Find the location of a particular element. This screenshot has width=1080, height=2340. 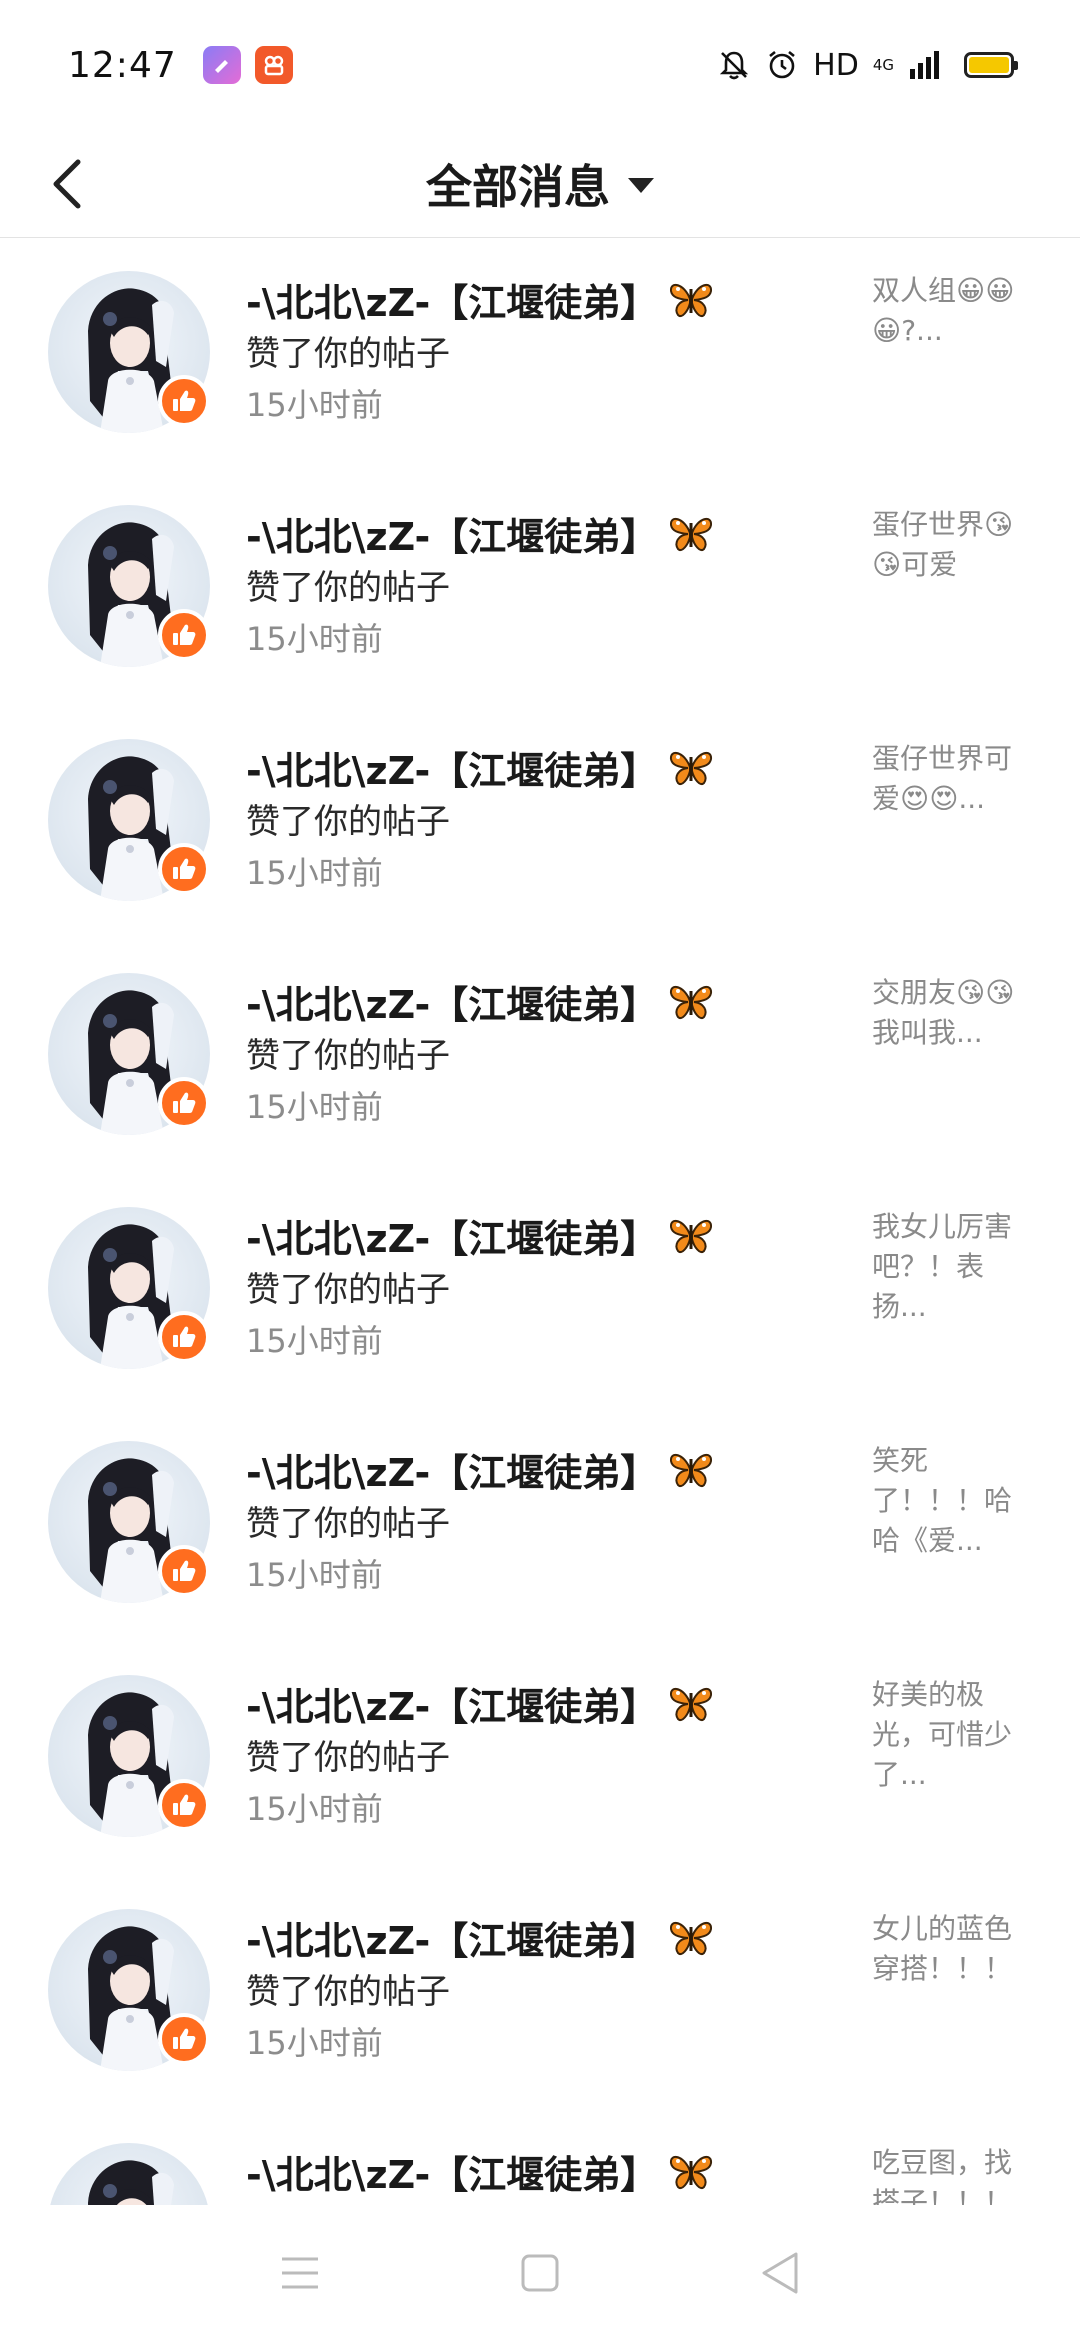

home-square-icon is located at coordinates (540, 2272).